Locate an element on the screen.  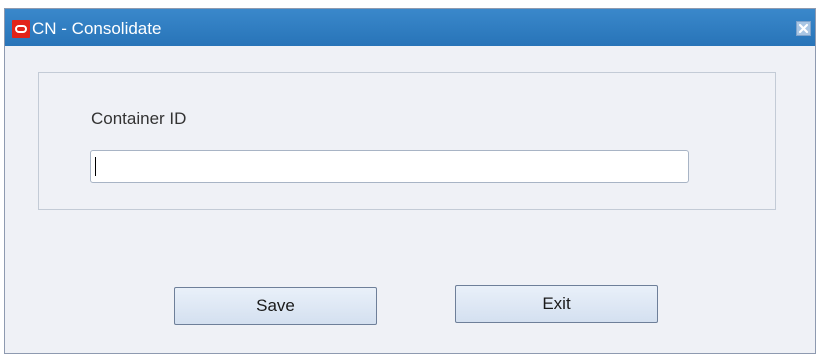
save-button: Save is located at coordinates (275, 306).